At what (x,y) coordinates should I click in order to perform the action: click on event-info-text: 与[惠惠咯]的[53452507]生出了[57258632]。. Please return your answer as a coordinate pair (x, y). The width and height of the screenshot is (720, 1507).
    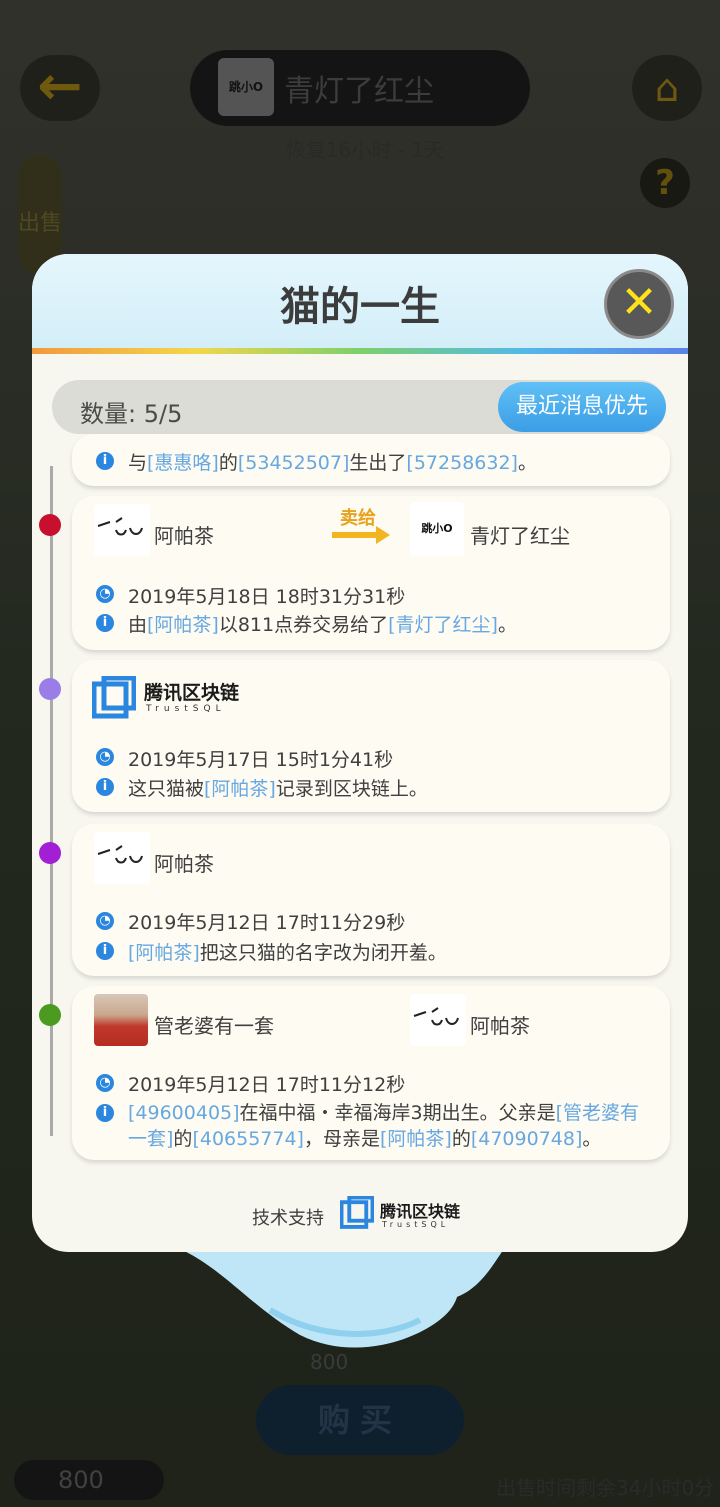
    Looking at the image, I should click on (332, 463).